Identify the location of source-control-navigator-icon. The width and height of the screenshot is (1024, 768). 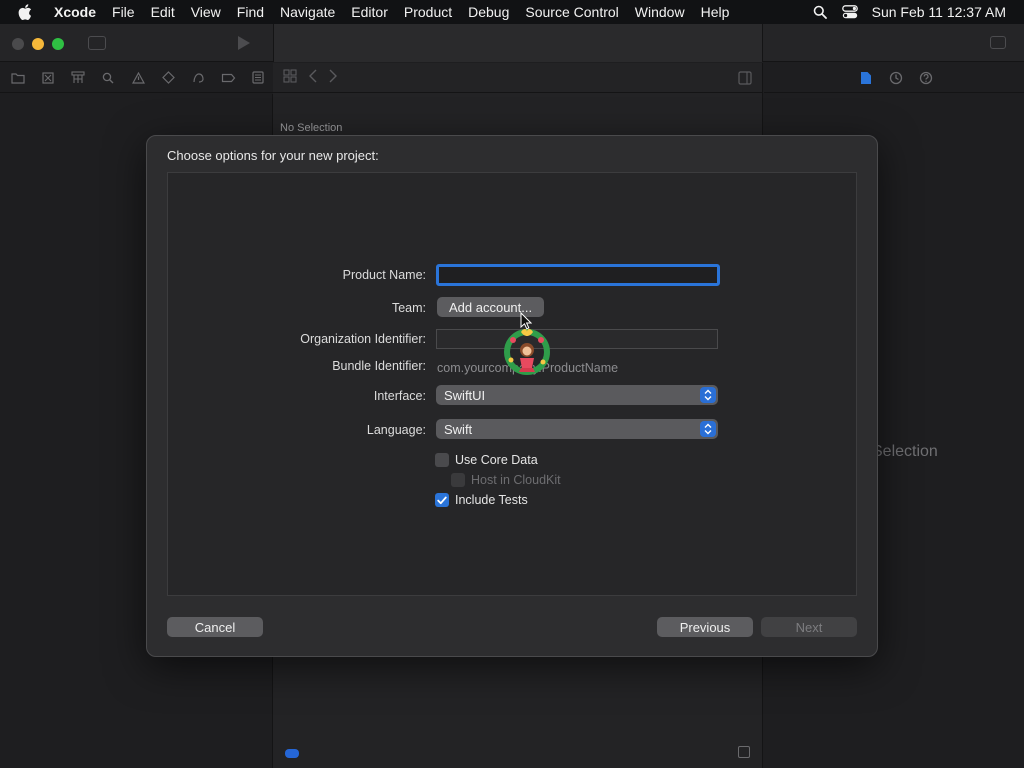
(48, 78).